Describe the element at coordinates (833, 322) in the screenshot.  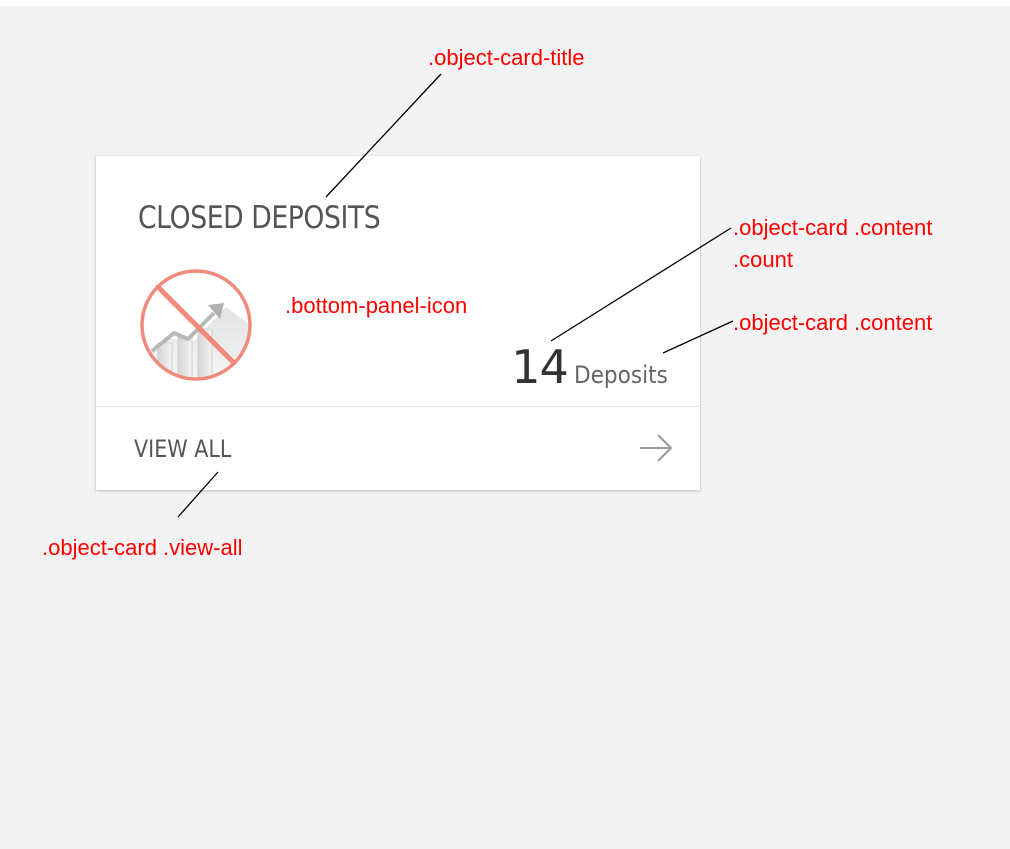
I see `annotation-content: .object-card .content` at that location.